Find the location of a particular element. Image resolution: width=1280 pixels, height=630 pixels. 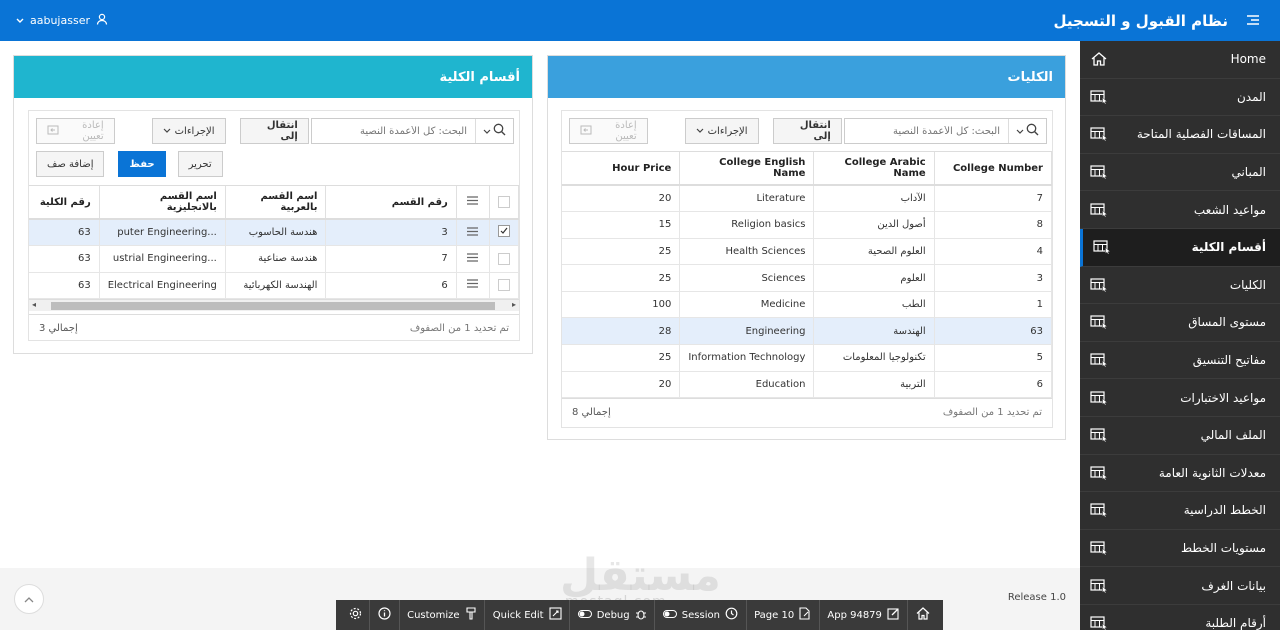

department-english-name-cell: Electrical Engineering is located at coordinates (162, 286).